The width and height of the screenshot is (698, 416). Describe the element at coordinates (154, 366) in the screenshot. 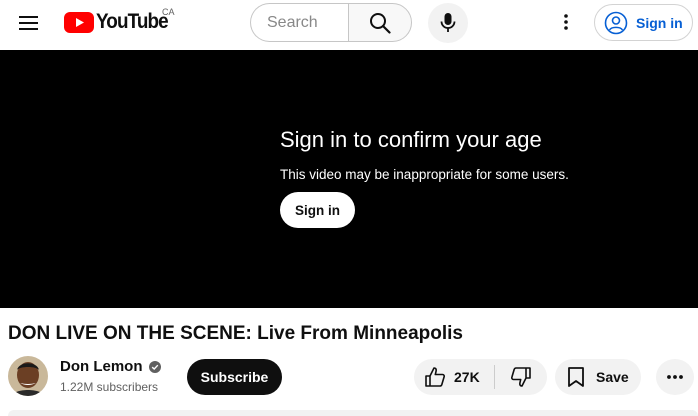

I see `verified-icon` at that location.